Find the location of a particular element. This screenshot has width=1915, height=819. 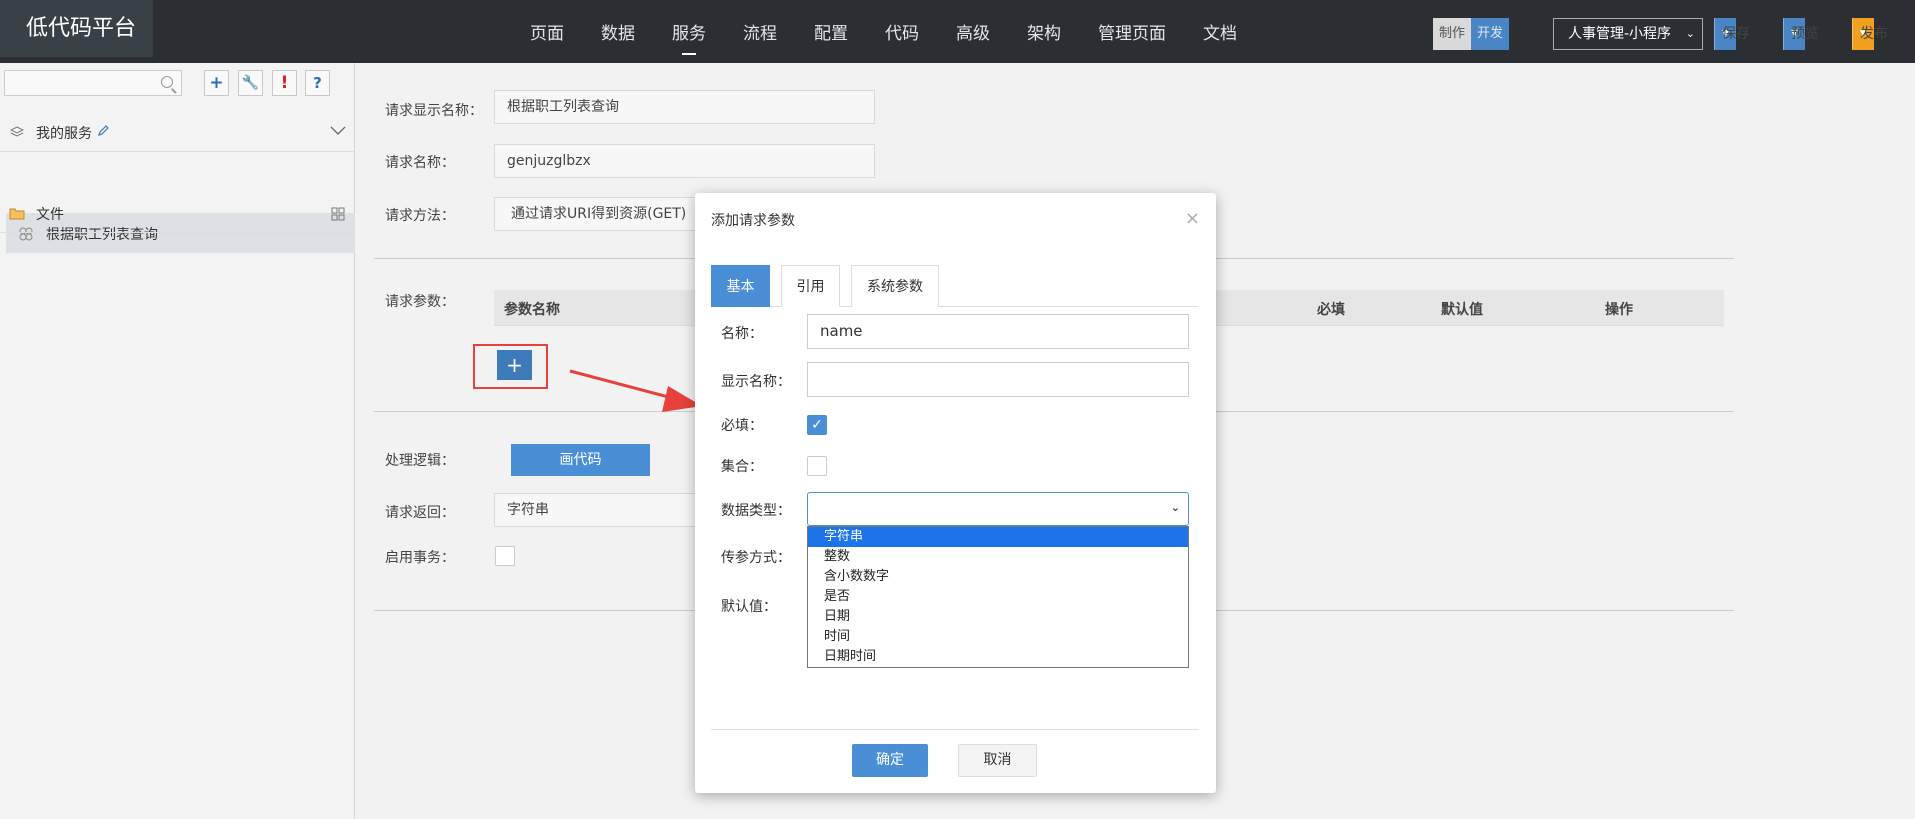

mode-dev-button: 开发 is located at coordinates (1490, 34).